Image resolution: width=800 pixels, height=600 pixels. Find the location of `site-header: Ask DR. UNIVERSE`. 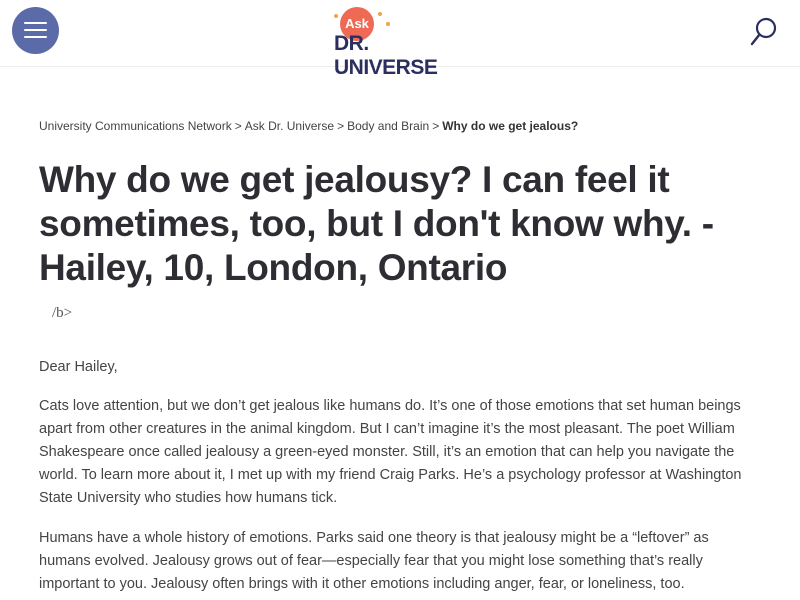

site-header: Ask DR. UNIVERSE is located at coordinates (400, 39).